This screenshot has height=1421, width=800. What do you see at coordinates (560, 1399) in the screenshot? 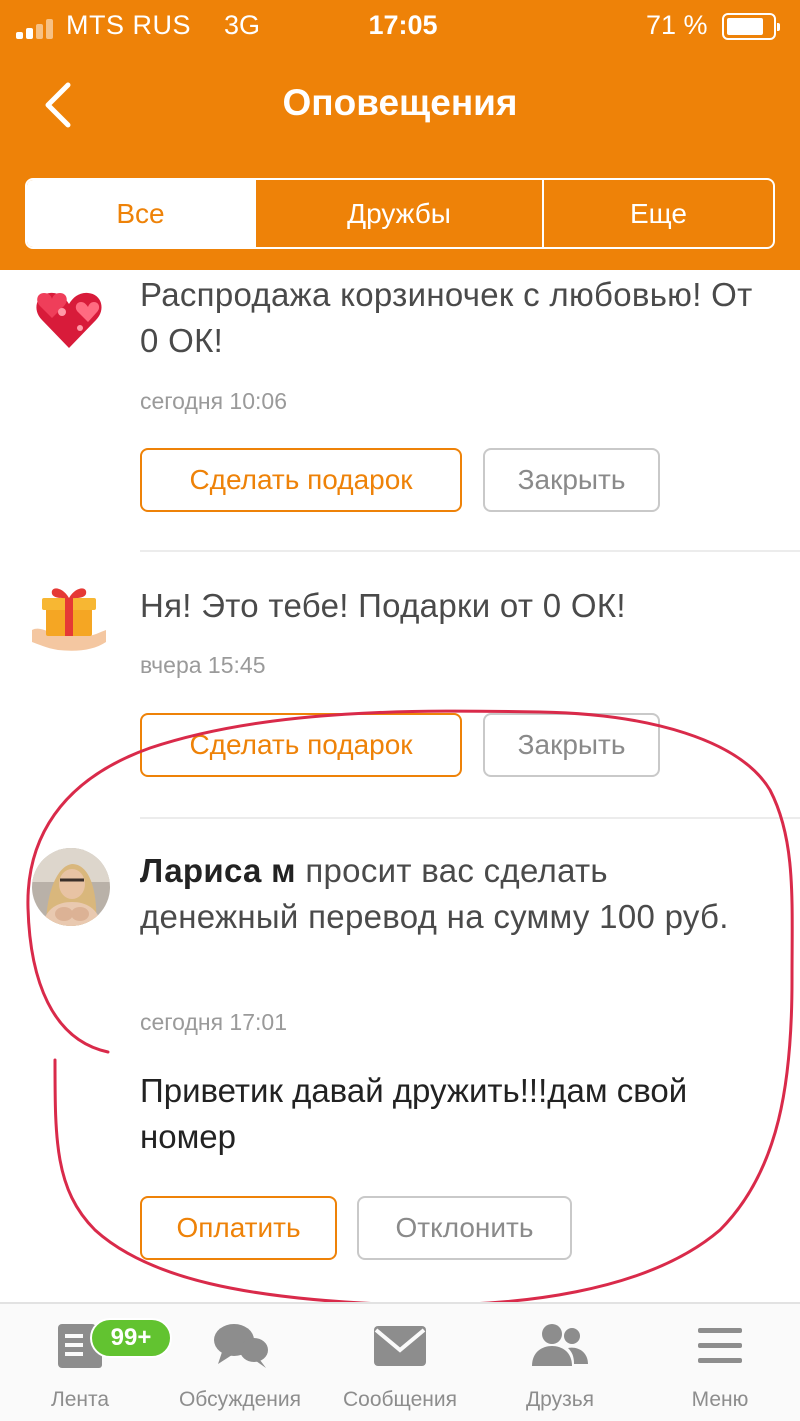
I see `nav-label: Друзья` at bounding box center [560, 1399].